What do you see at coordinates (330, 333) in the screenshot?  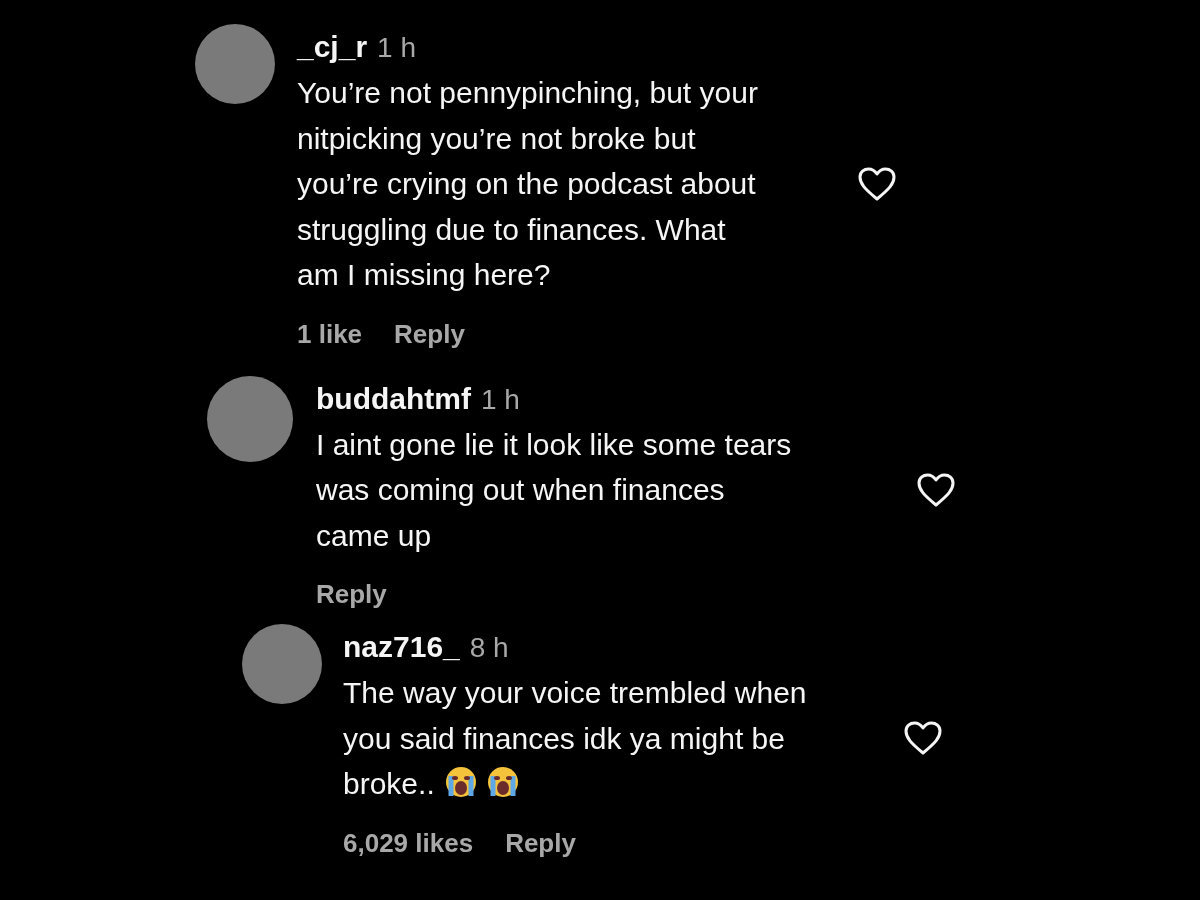 I see `like-count: 1 like` at bounding box center [330, 333].